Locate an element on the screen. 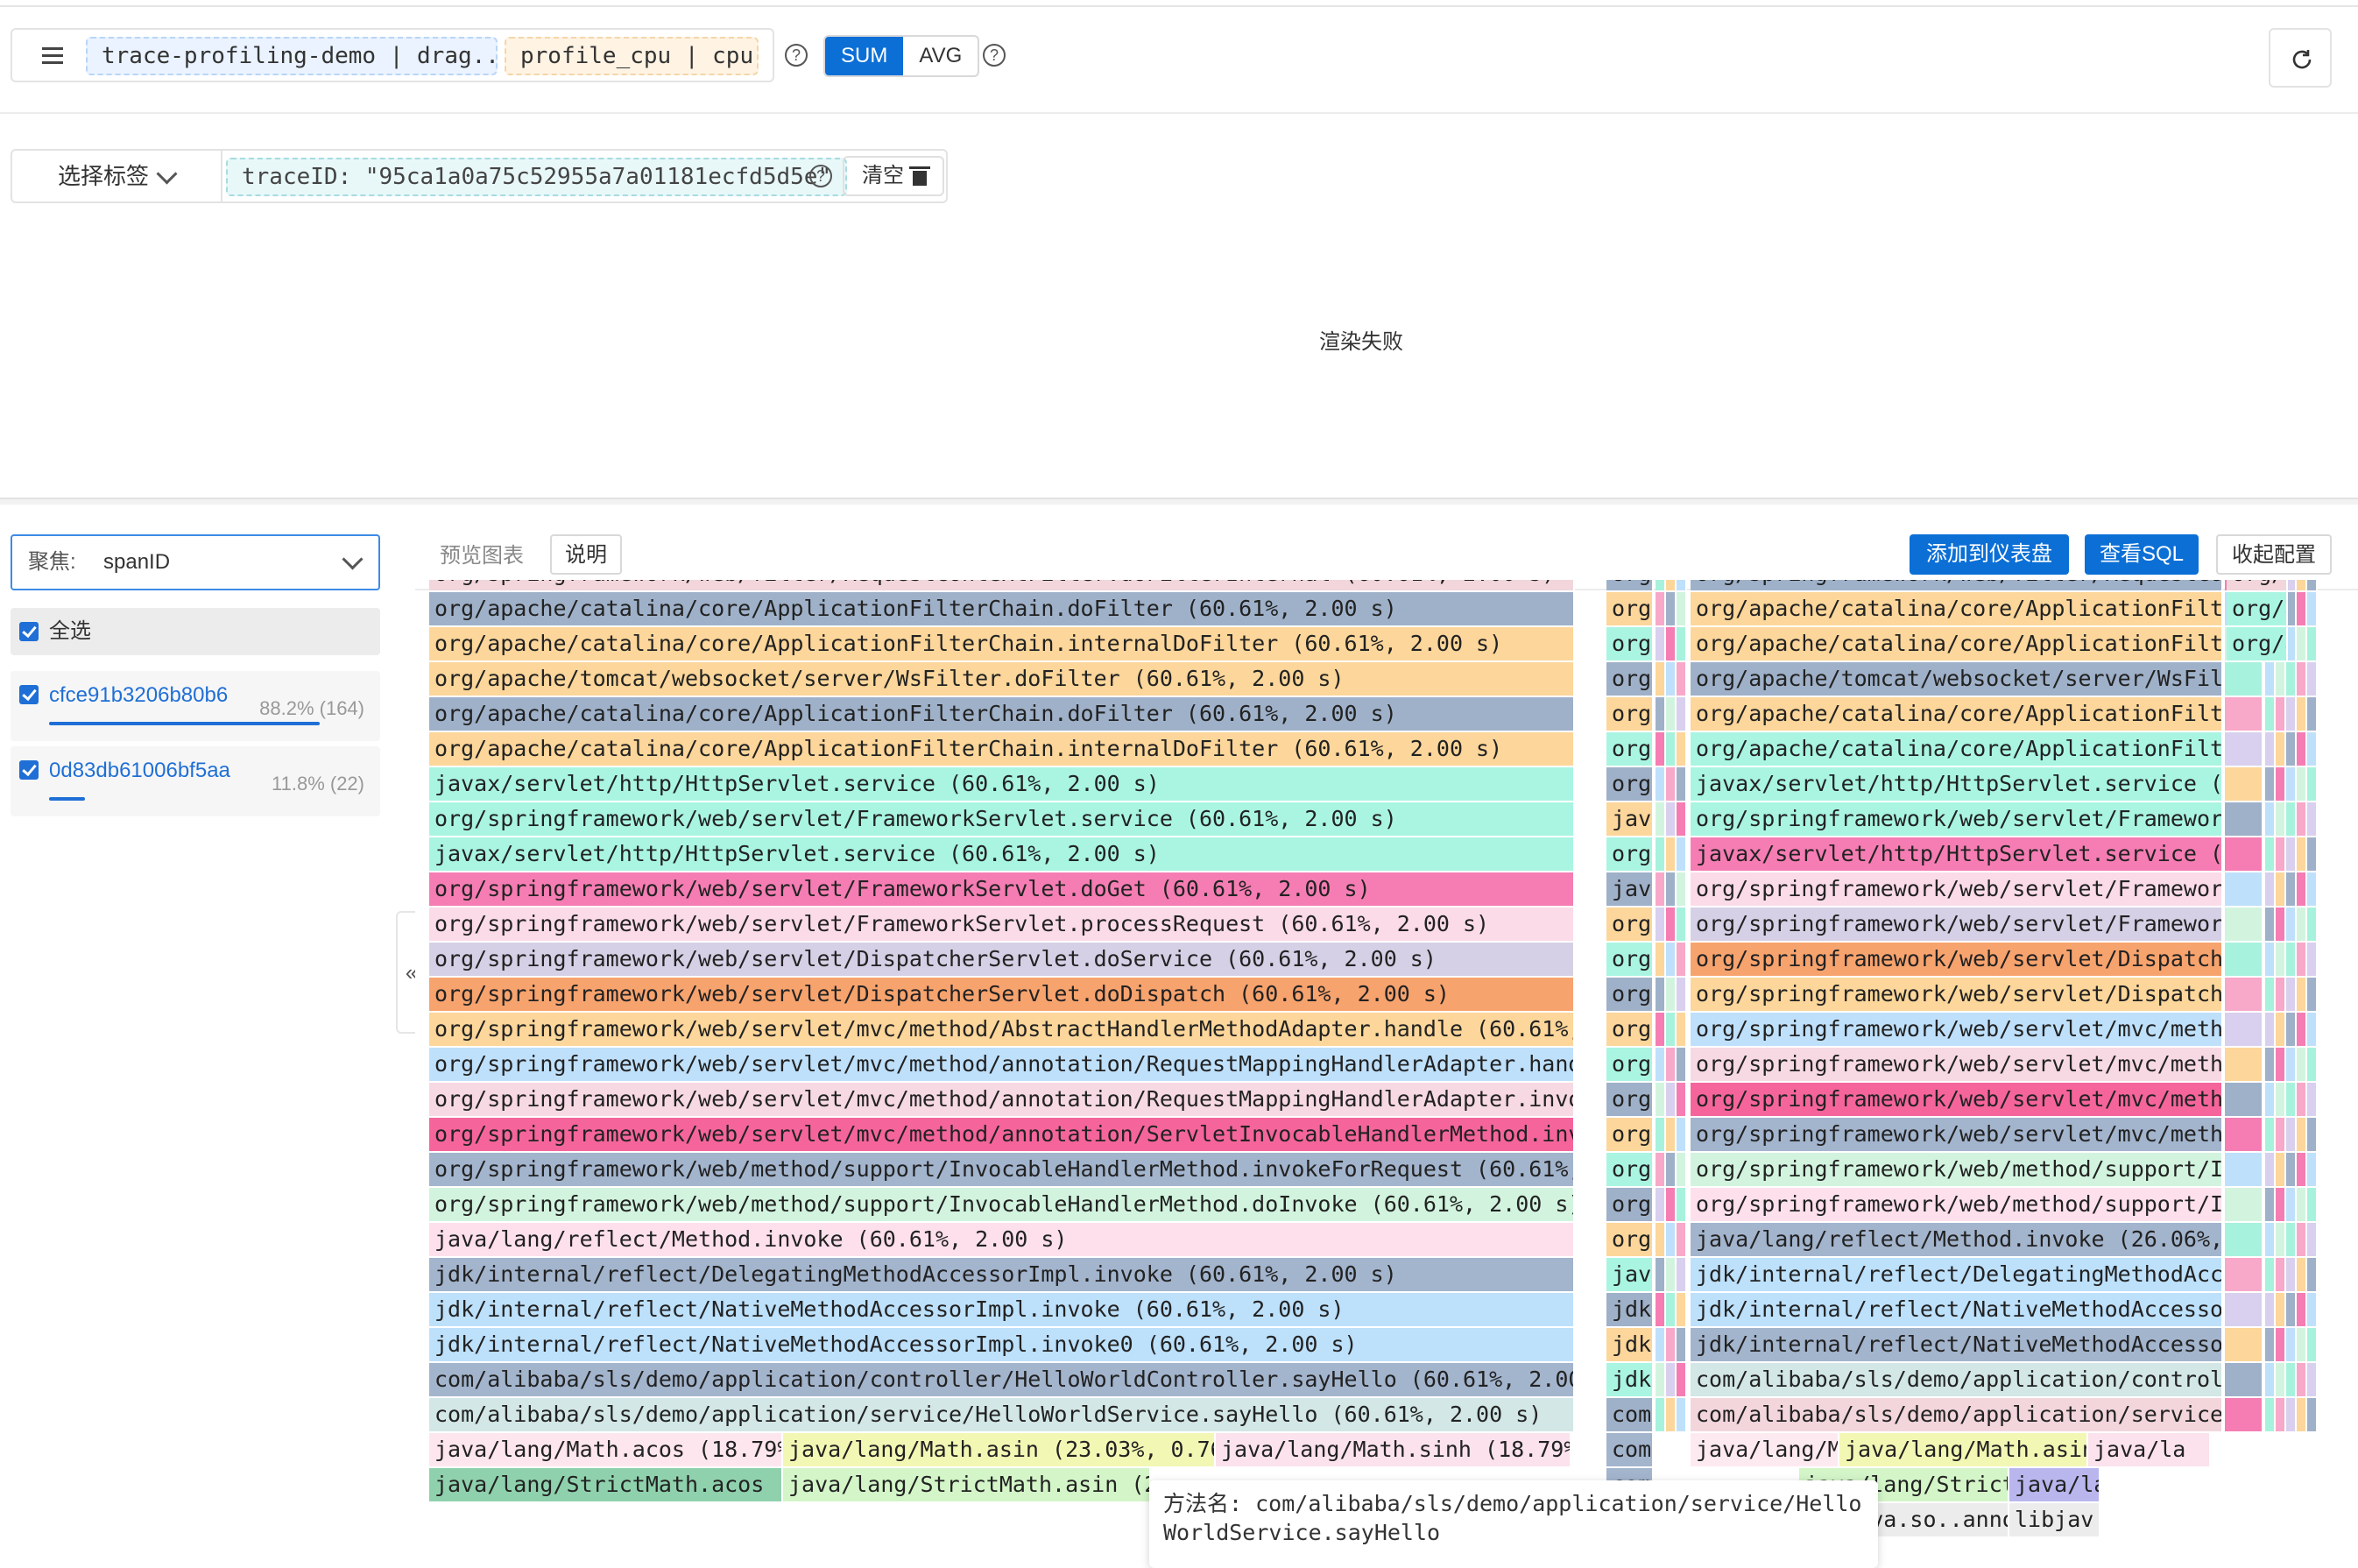  flame-frame: libjav is located at coordinates (2054, 1519).